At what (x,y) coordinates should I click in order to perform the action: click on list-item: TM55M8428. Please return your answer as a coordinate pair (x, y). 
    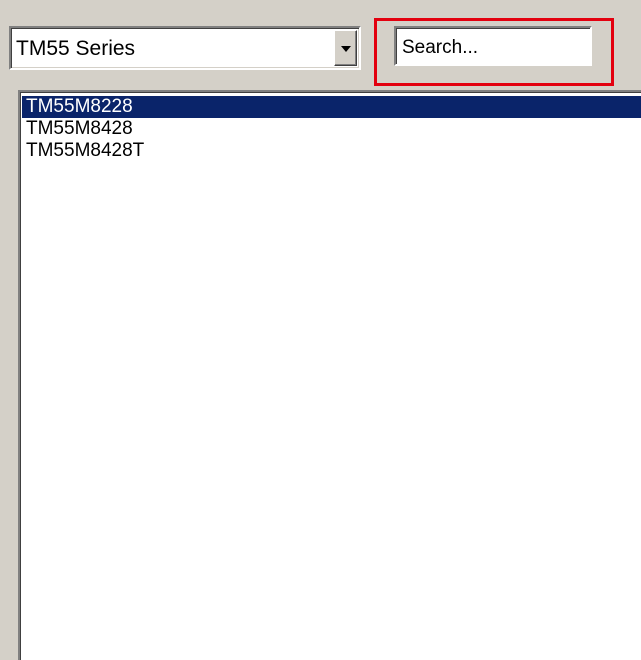
    Looking at the image, I should click on (331, 129).